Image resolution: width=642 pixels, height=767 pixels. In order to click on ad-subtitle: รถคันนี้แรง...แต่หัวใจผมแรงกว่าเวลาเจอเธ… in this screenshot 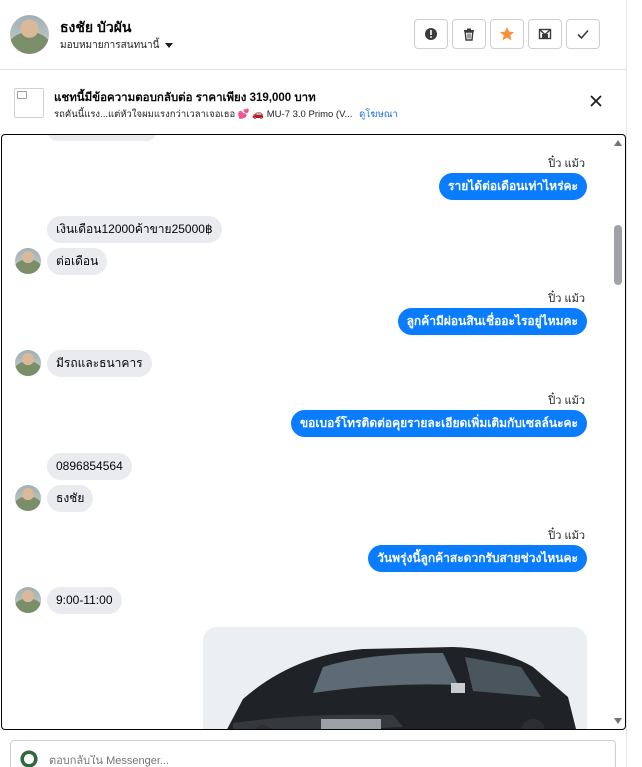, I will do `click(226, 114)`.